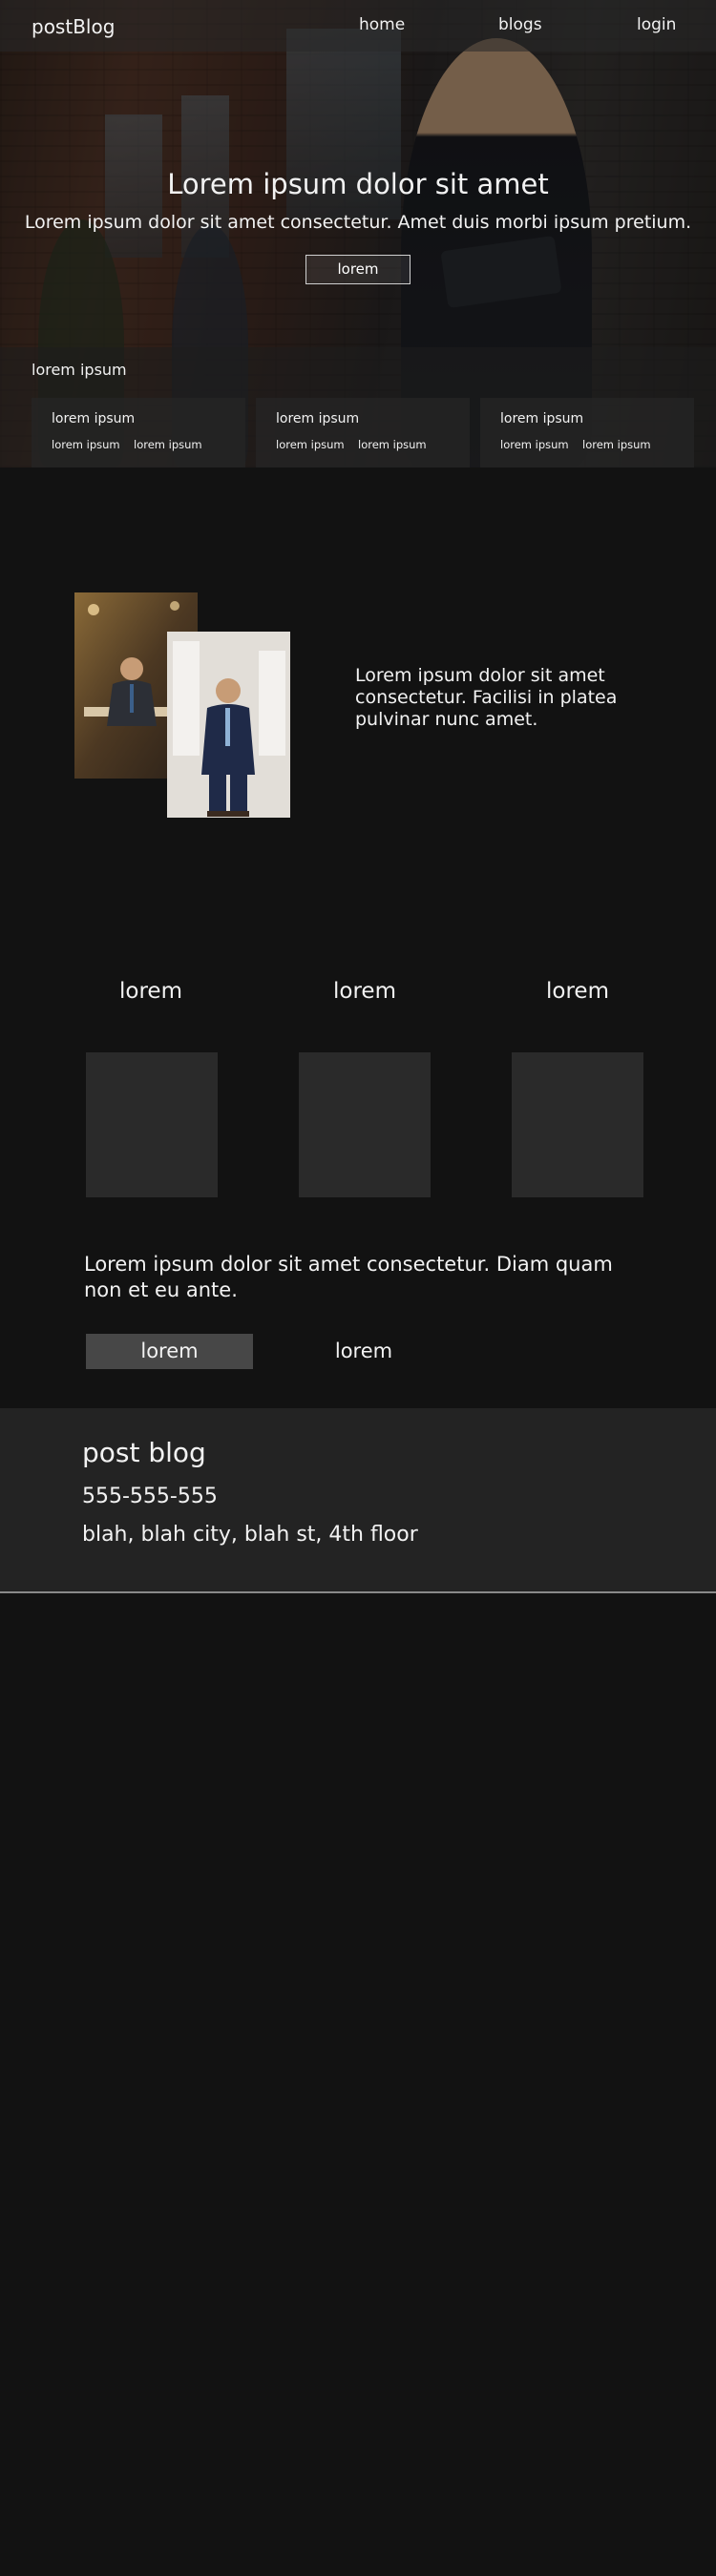  I want to click on nav-blogs-link: blogs, so click(520, 24).